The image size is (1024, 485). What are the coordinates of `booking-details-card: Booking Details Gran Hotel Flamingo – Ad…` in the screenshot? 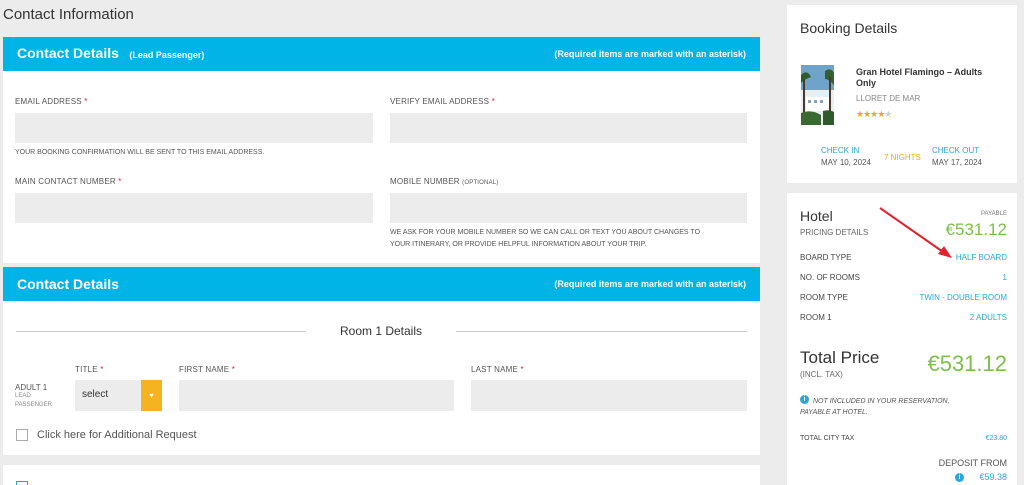 It's located at (902, 94).